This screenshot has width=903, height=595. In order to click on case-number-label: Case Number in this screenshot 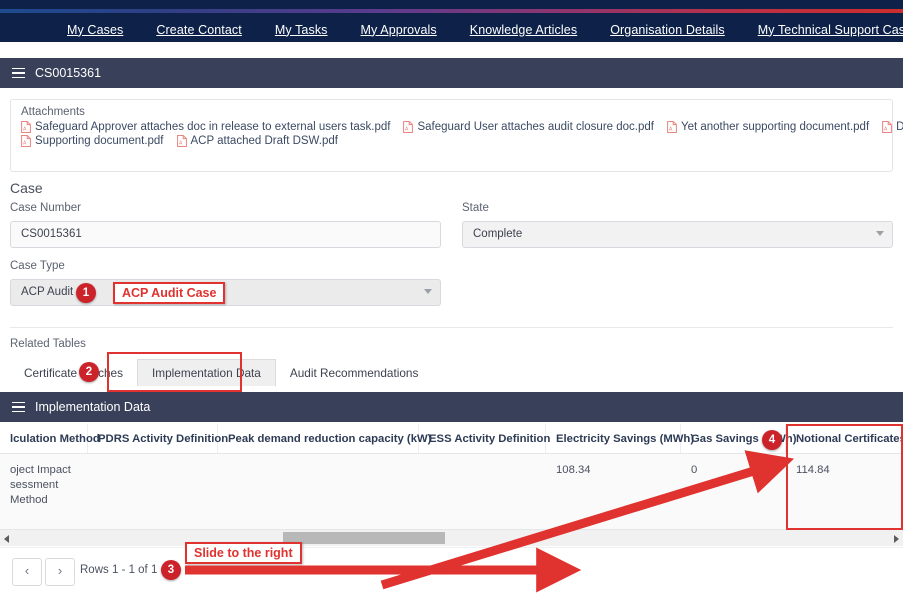, I will do `click(45, 208)`.